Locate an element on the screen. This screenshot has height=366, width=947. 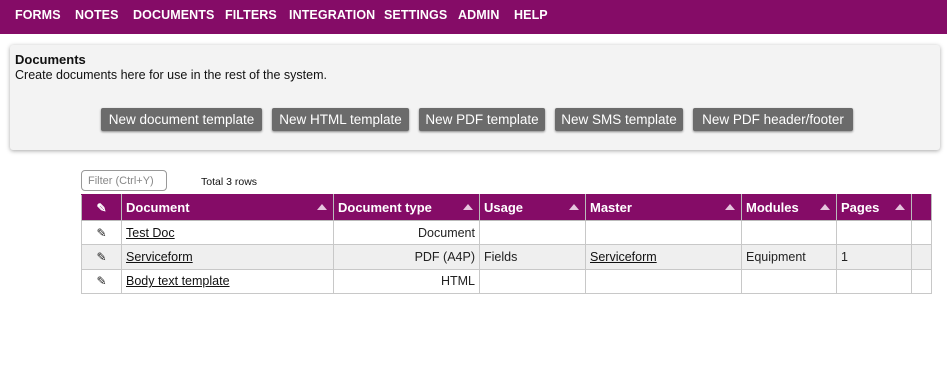
table-row: ✎ Test Doc Document is located at coordinates (506, 232).